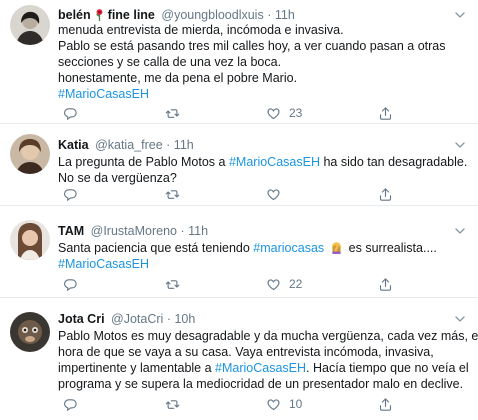 The height and width of the screenshot is (420, 478). Describe the element at coordinates (99, 15) in the screenshot. I see `rose-emoji-icon` at that location.